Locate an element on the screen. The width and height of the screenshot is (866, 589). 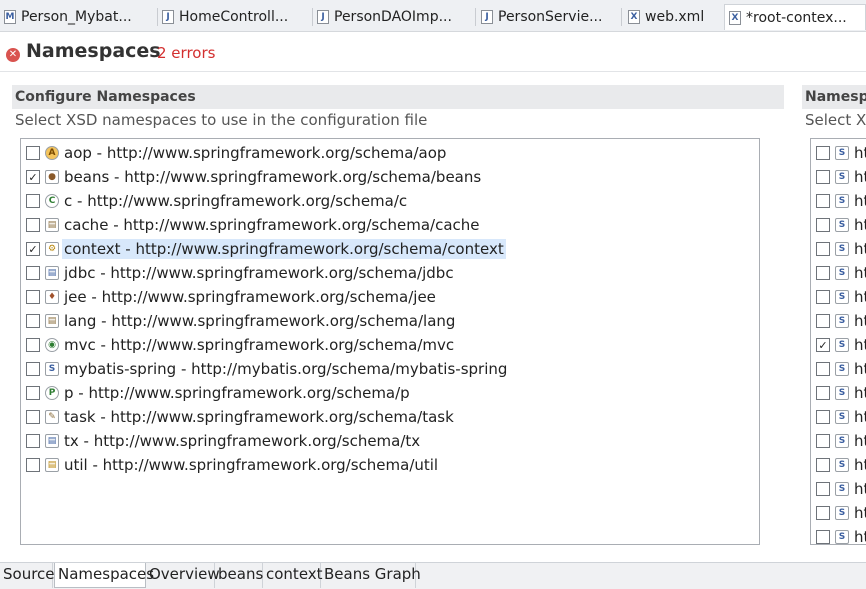
error-icon: ✕ is located at coordinates (13, 55).